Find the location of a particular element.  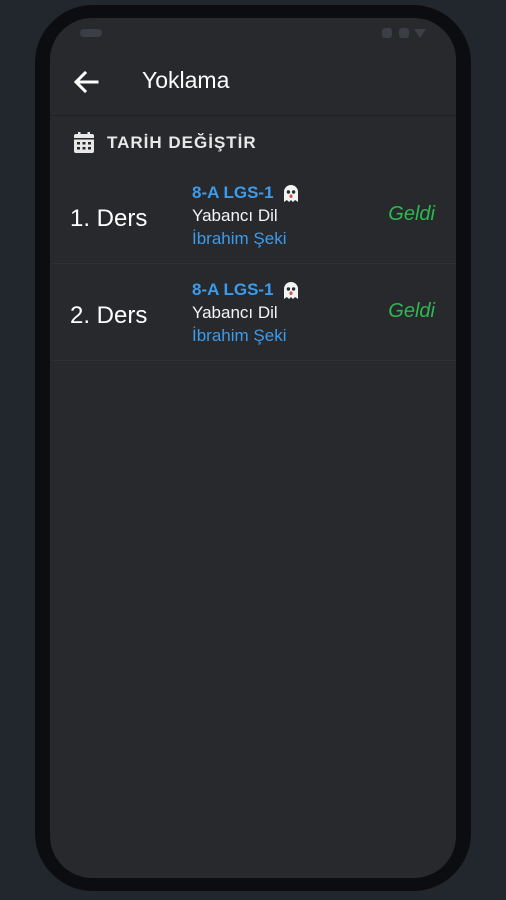

lesson-number: 1. Ders is located at coordinates (109, 218).